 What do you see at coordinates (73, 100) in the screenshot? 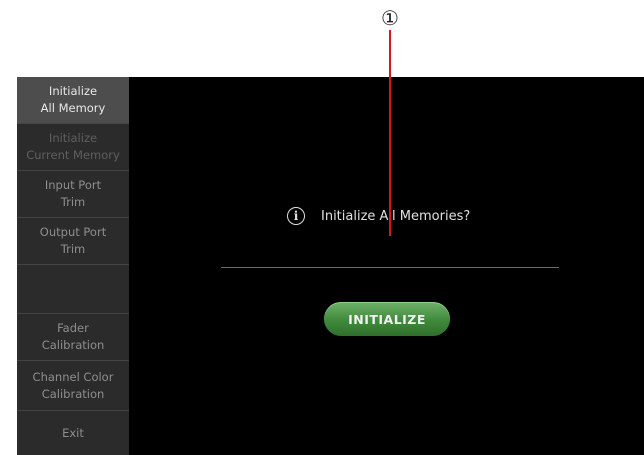
I see `sidebar-item-initialize-all-memory: Initialize All Memory` at bounding box center [73, 100].